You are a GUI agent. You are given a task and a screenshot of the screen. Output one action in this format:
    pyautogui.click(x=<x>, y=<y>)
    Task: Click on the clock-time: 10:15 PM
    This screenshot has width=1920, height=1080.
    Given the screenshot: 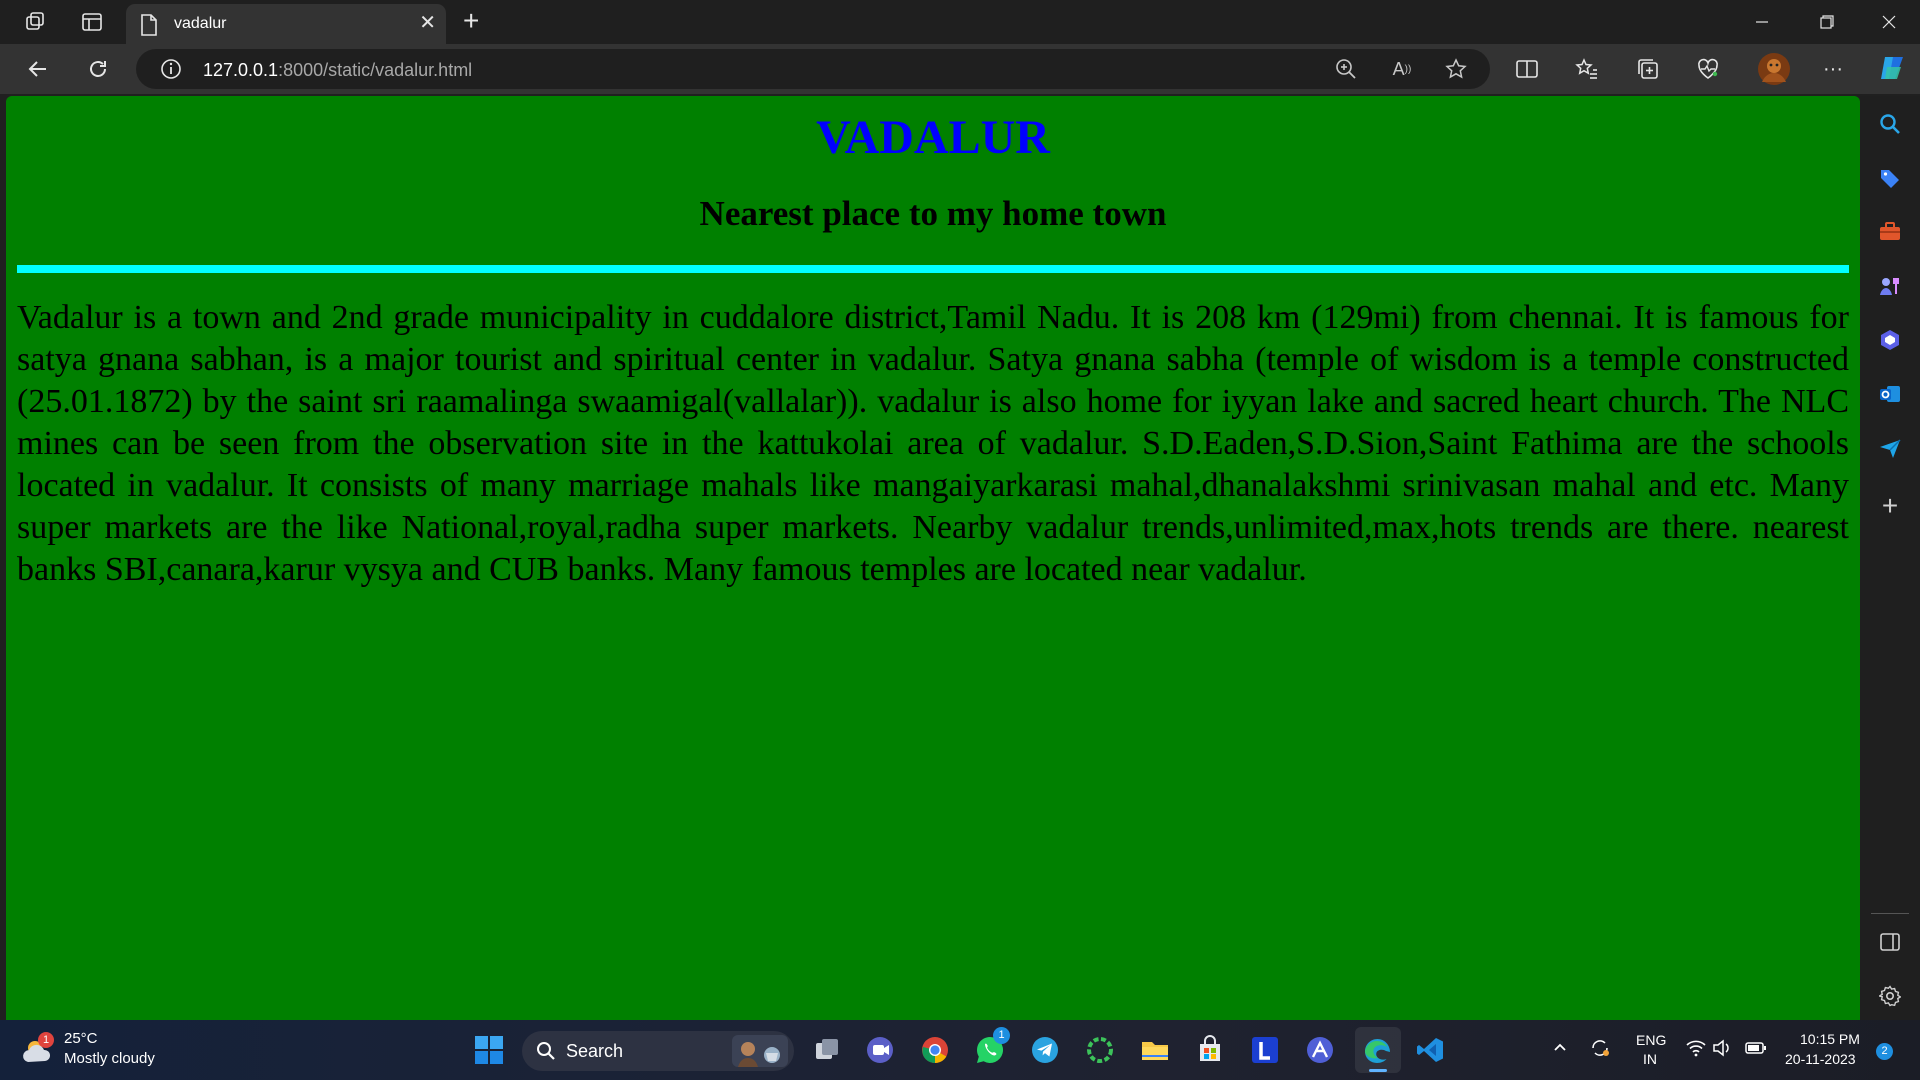 What is the action you would take?
    pyautogui.click(x=1830, y=1039)
    